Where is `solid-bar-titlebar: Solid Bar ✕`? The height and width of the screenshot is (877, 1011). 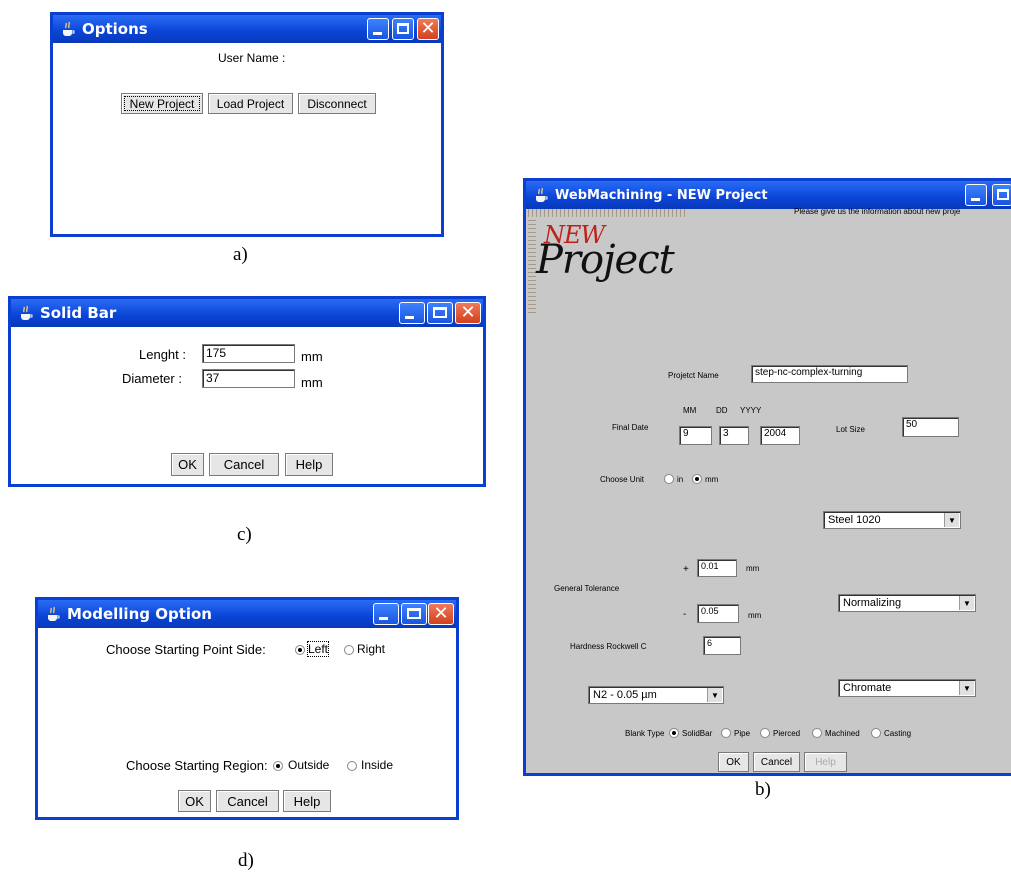 solid-bar-titlebar: Solid Bar ✕ is located at coordinates (247, 313).